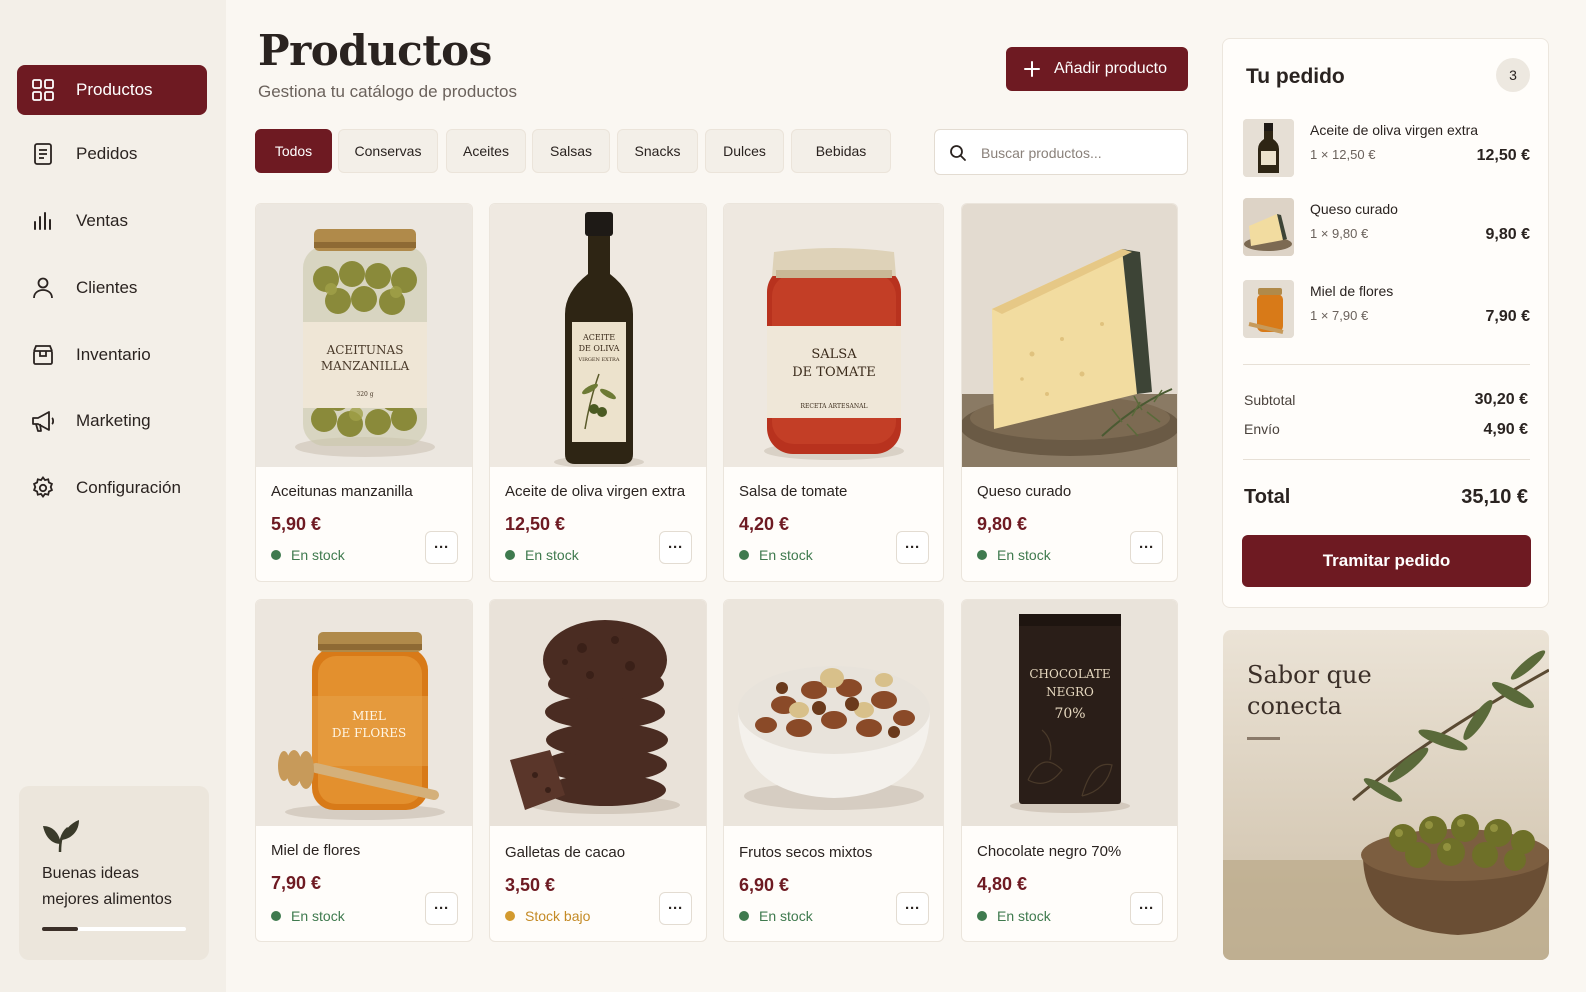 Image resolution: width=1586 pixels, height=992 pixels. What do you see at coordinates (1343, 154) in the screenshot?
I see `order-item-qty: 1 × 12,50 €` at bounding box center [1343, 154].